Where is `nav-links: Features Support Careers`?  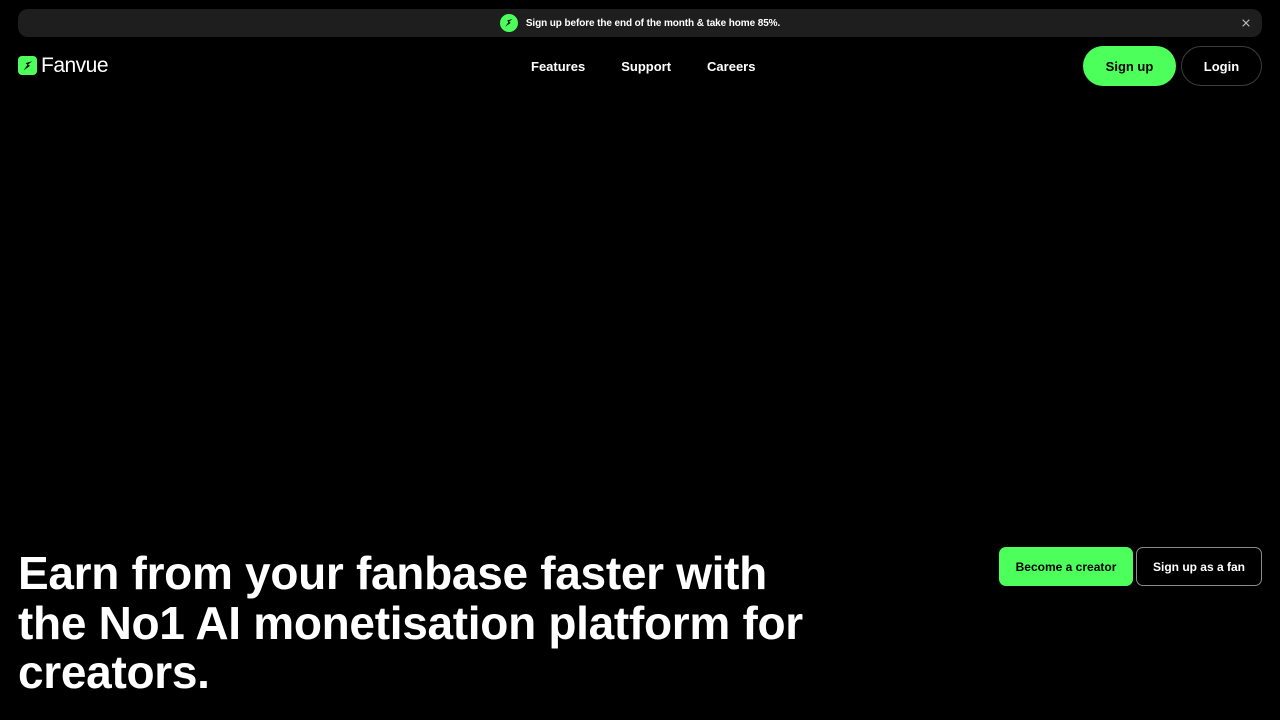 nav-links: Features Support Careers is located at coordinates (643, 66).